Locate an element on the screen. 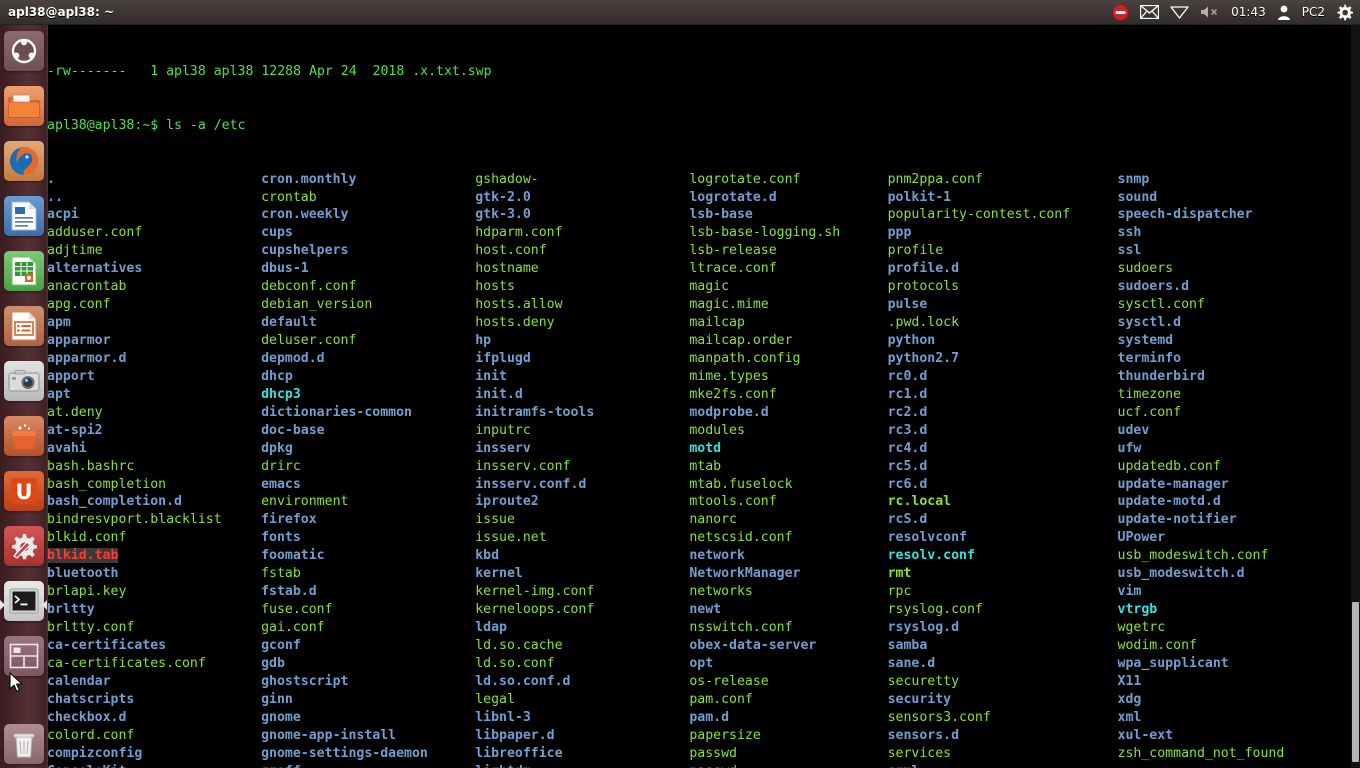 The image size is (1360, 768). listing-cell: resolv.conf is located at coordinates (1003, 556).